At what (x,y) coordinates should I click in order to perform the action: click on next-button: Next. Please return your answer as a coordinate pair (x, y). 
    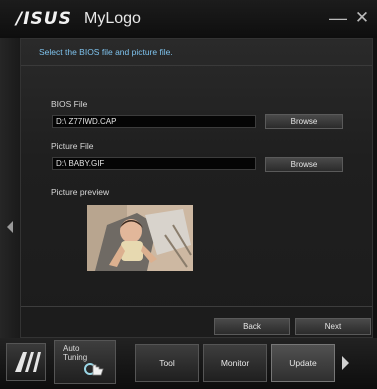
    Looking at the image, I should click on (333, 326).